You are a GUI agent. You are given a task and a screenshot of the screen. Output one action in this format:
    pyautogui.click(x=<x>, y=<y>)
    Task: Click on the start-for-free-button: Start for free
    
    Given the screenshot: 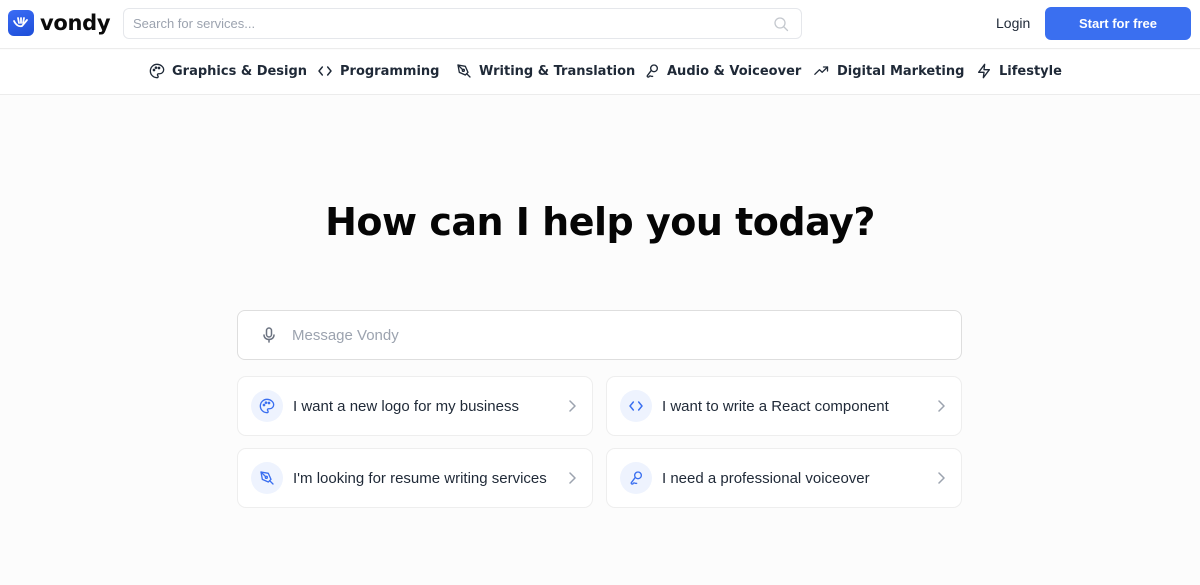 What is the action you would take?
    pyautogui.click(x=1118, y=23)
    